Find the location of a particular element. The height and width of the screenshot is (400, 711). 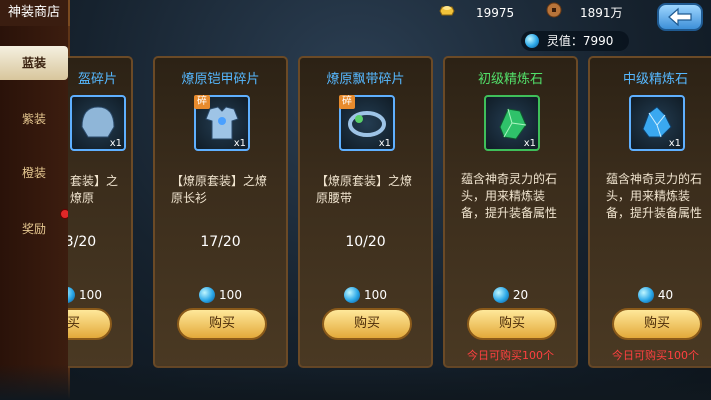

item-description: 套装】之燎原 is located at coordinates (94, 189).